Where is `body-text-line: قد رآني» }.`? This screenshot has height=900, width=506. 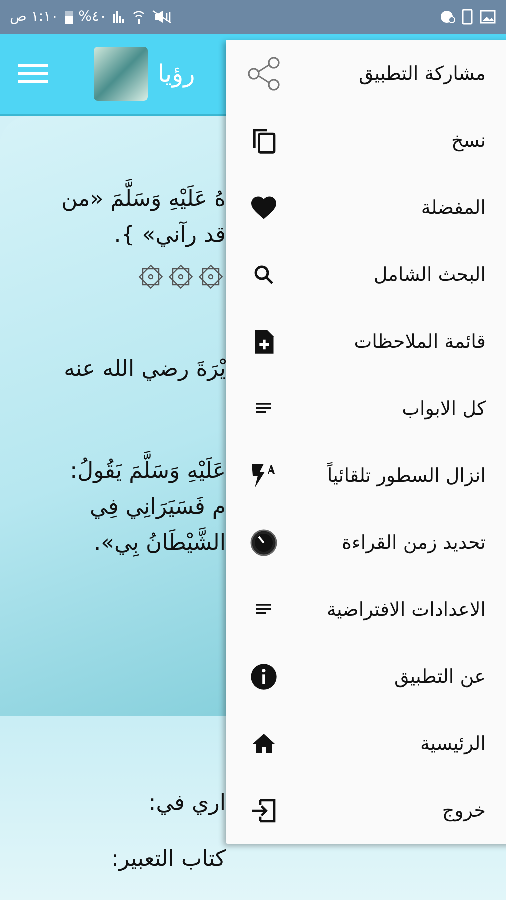
body-text-line: قد رآني» }. is located at coordinates (169, 235).